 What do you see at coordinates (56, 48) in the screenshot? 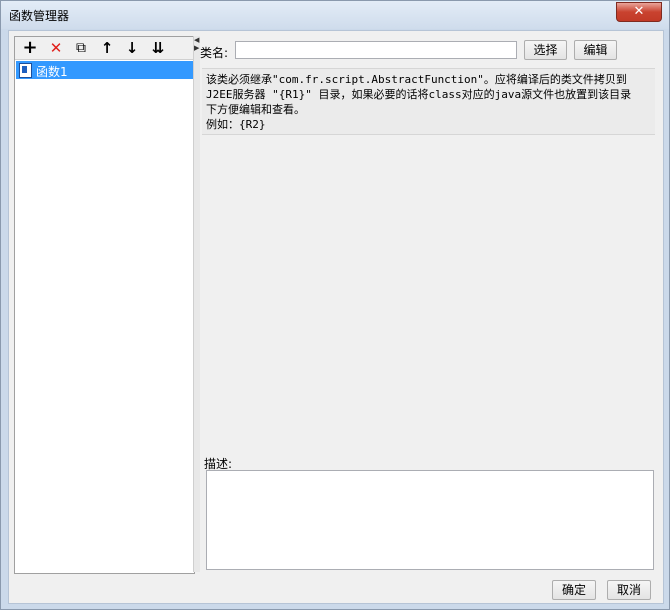
I see `delete-icon: ✕` at bounding box center [56, 48].